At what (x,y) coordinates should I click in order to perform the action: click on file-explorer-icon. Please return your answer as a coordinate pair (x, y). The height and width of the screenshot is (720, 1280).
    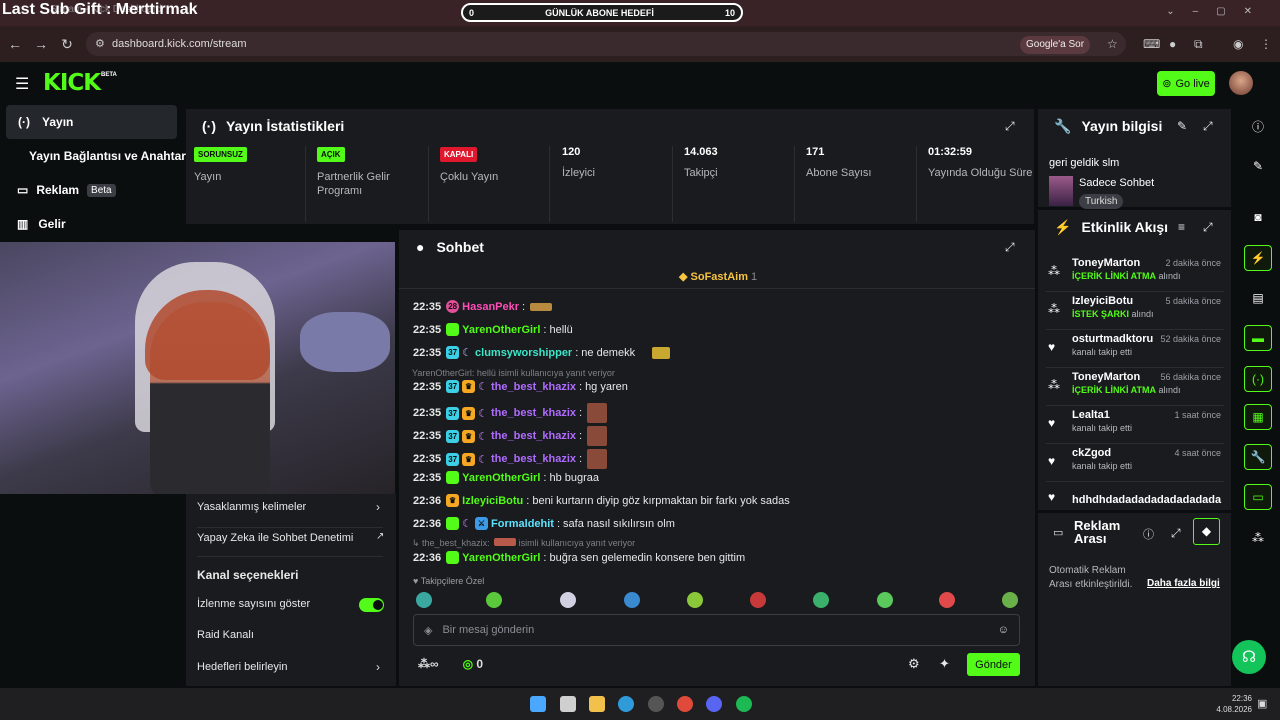
    Looking at the image, I should click on (597, 704).